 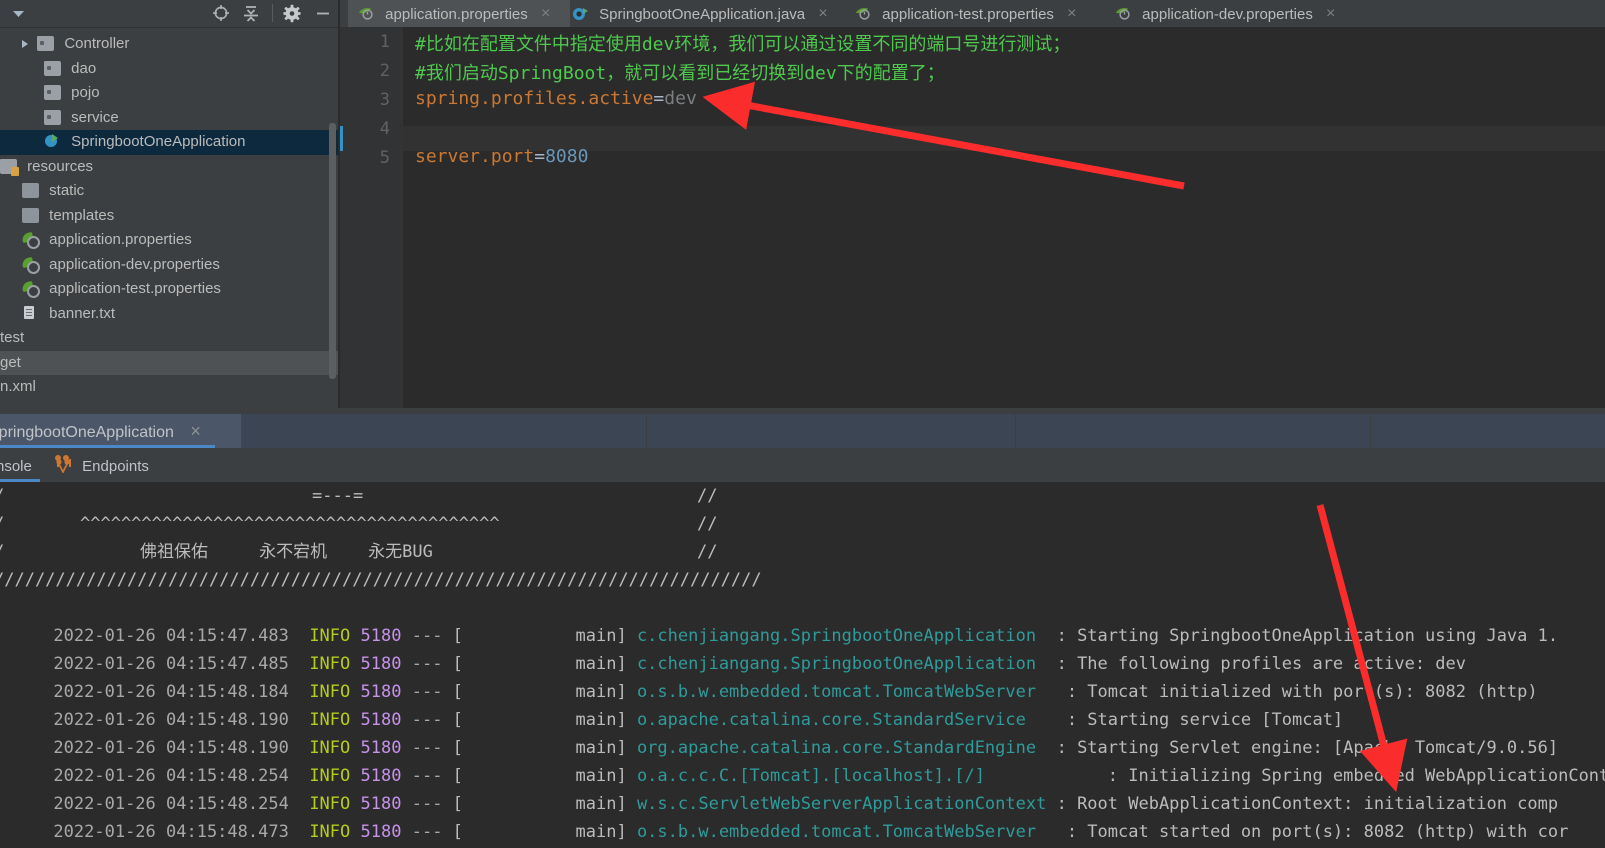 What do you see at coordinates (707, 552) in the screenshot?
I see `banner-line-3-right: //` at bounding box center [707, 552].